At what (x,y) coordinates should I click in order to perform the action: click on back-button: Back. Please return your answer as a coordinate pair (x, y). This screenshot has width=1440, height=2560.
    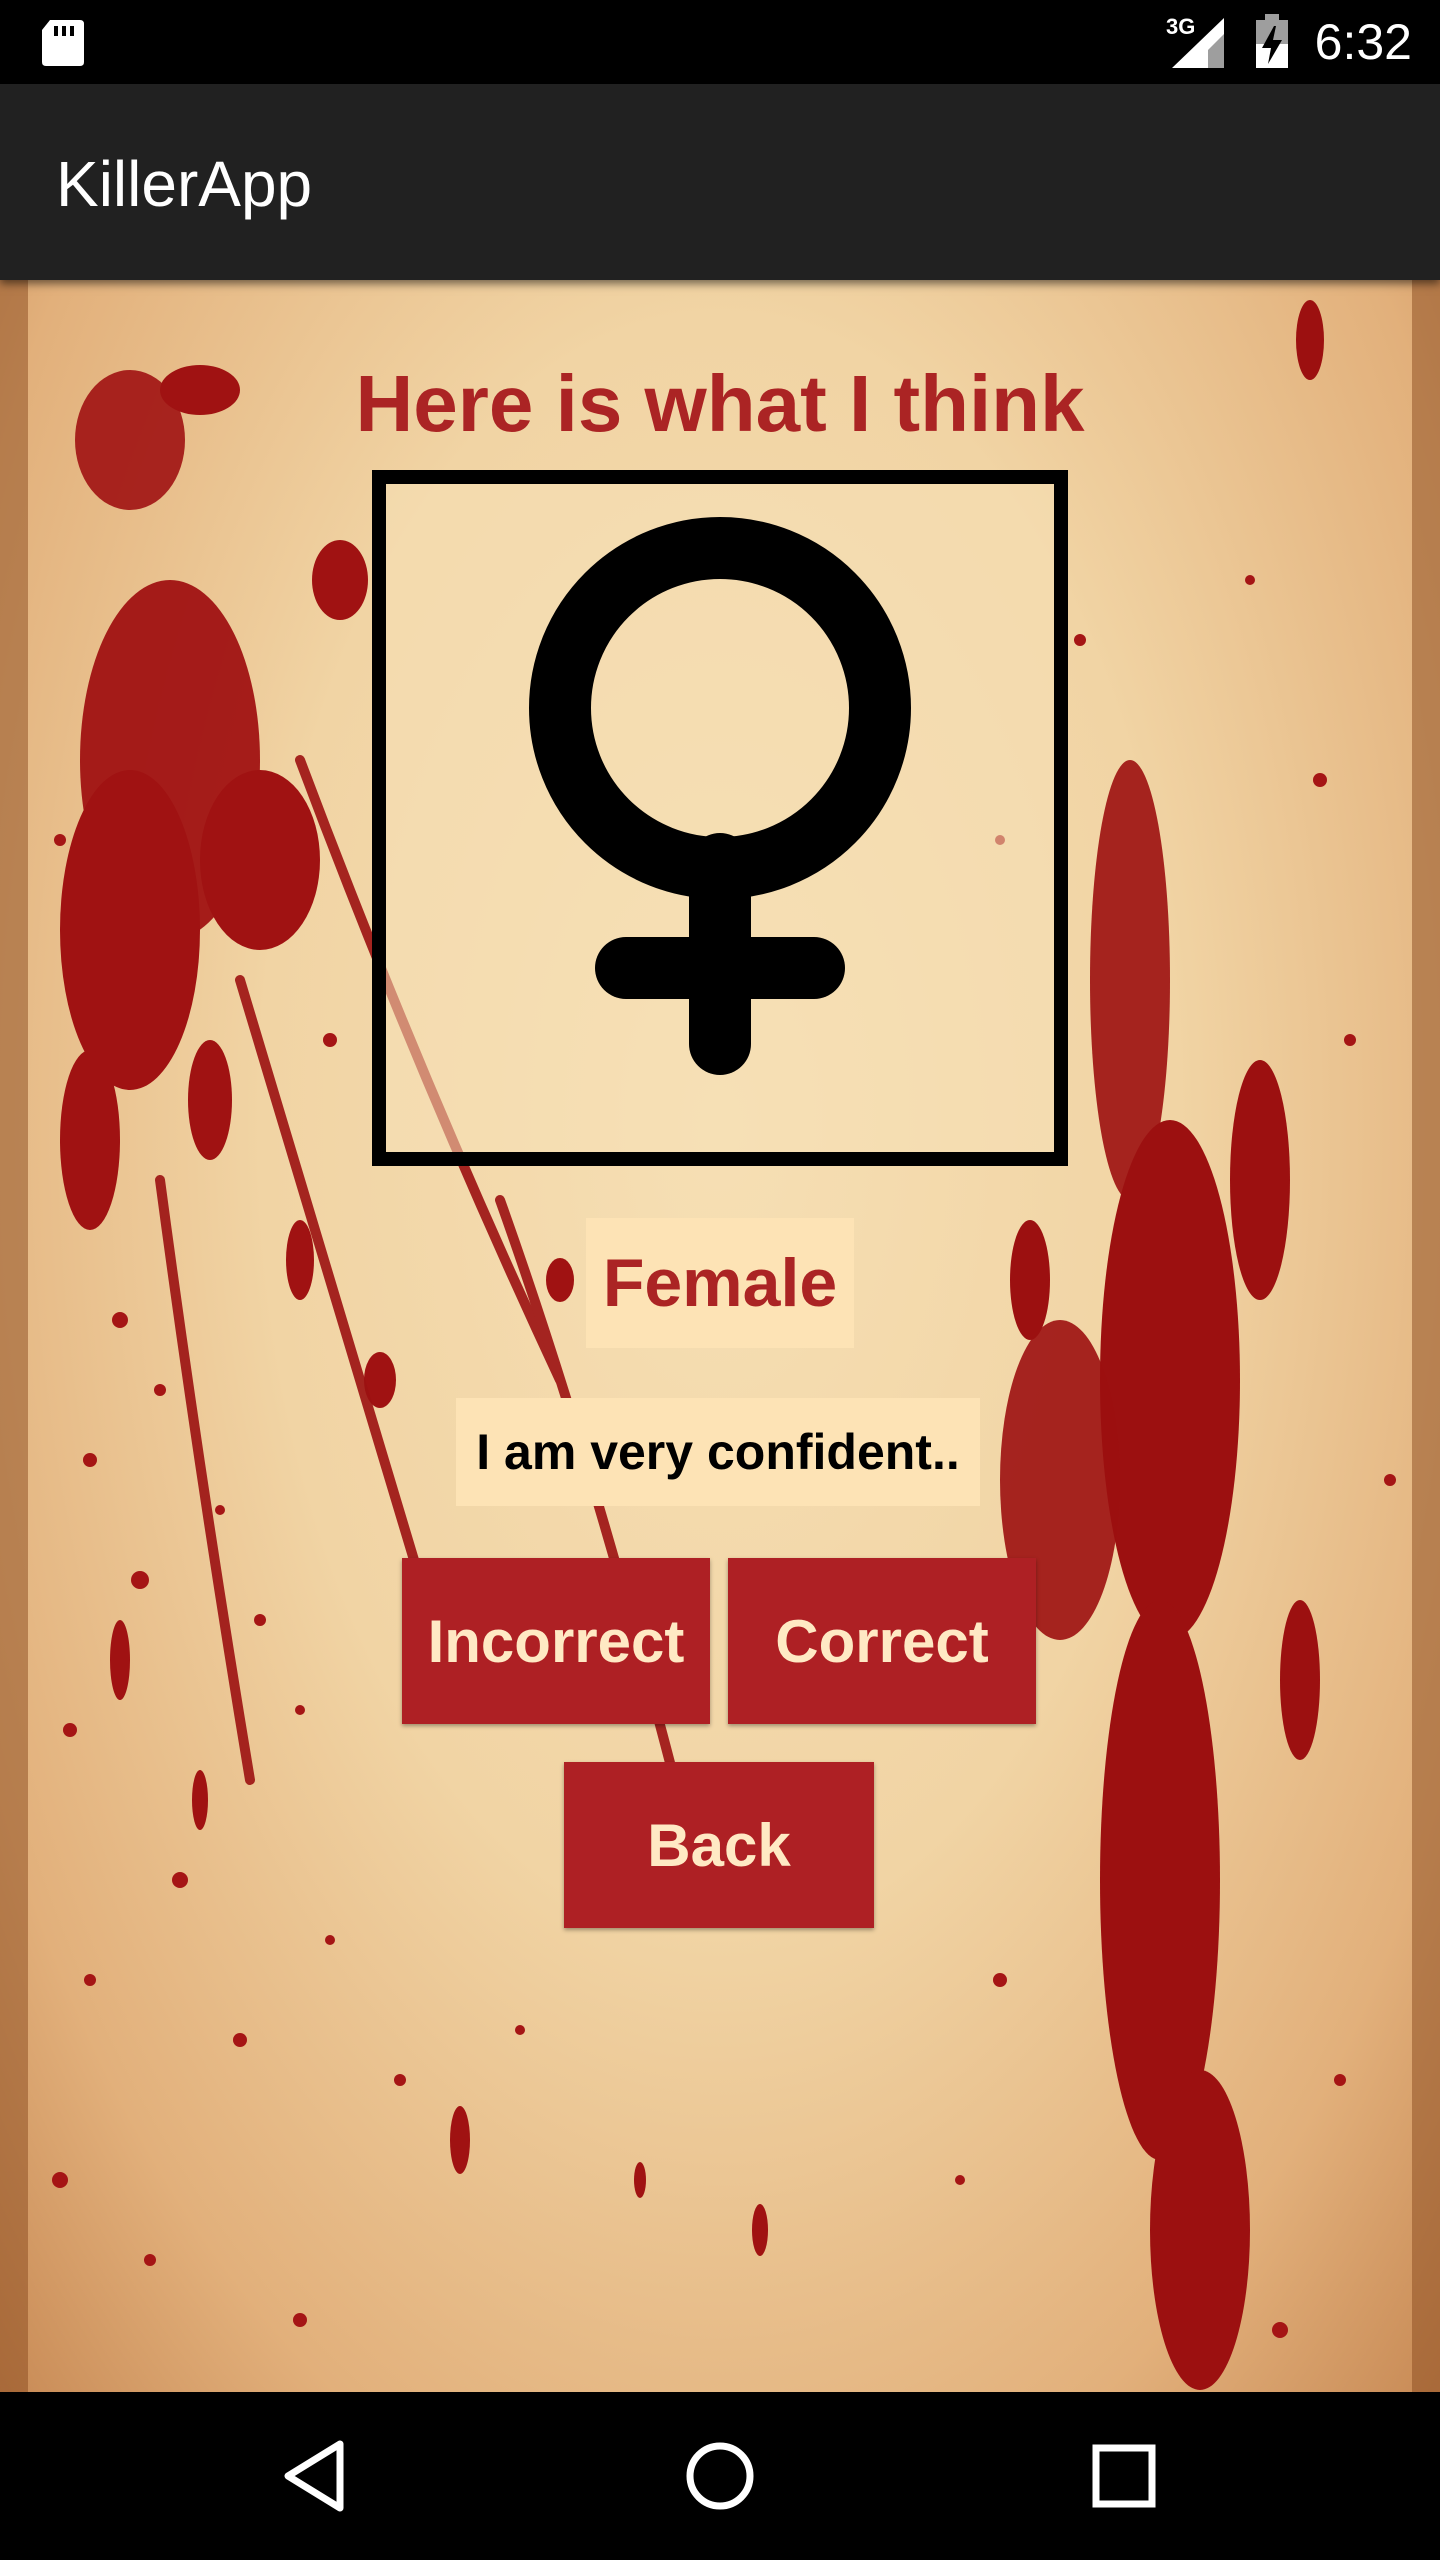
    Looking at the image, I should click on (719, 1845).